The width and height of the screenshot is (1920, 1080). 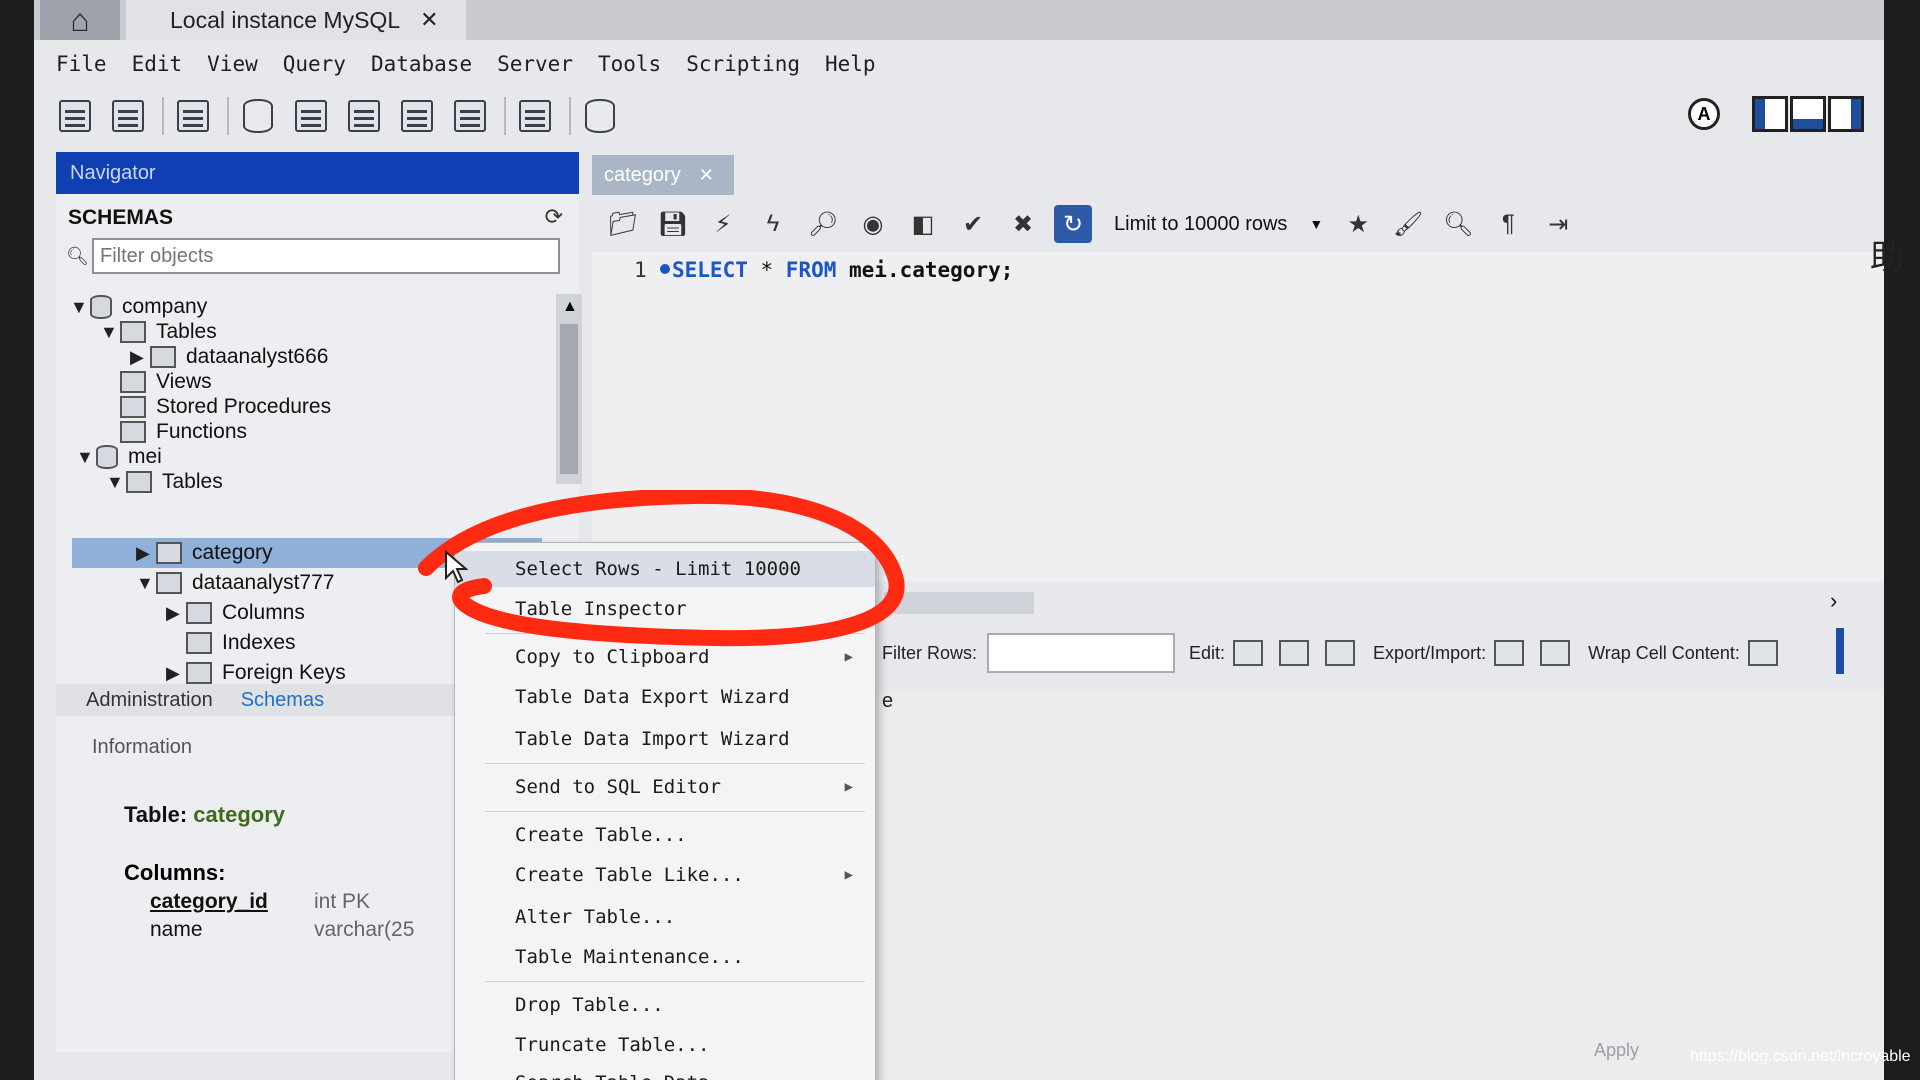 I want to click on beautify-icon: 🖌︎, so click(x=1408, y=224).